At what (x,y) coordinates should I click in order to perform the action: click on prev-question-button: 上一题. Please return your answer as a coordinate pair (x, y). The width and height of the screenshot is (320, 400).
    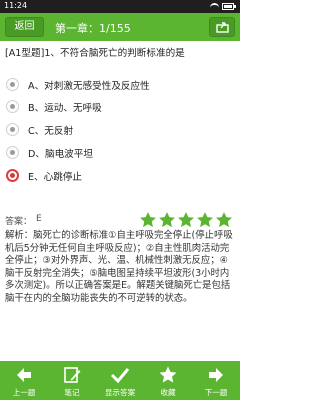
    Looking at the image, I should click on (24, 380).